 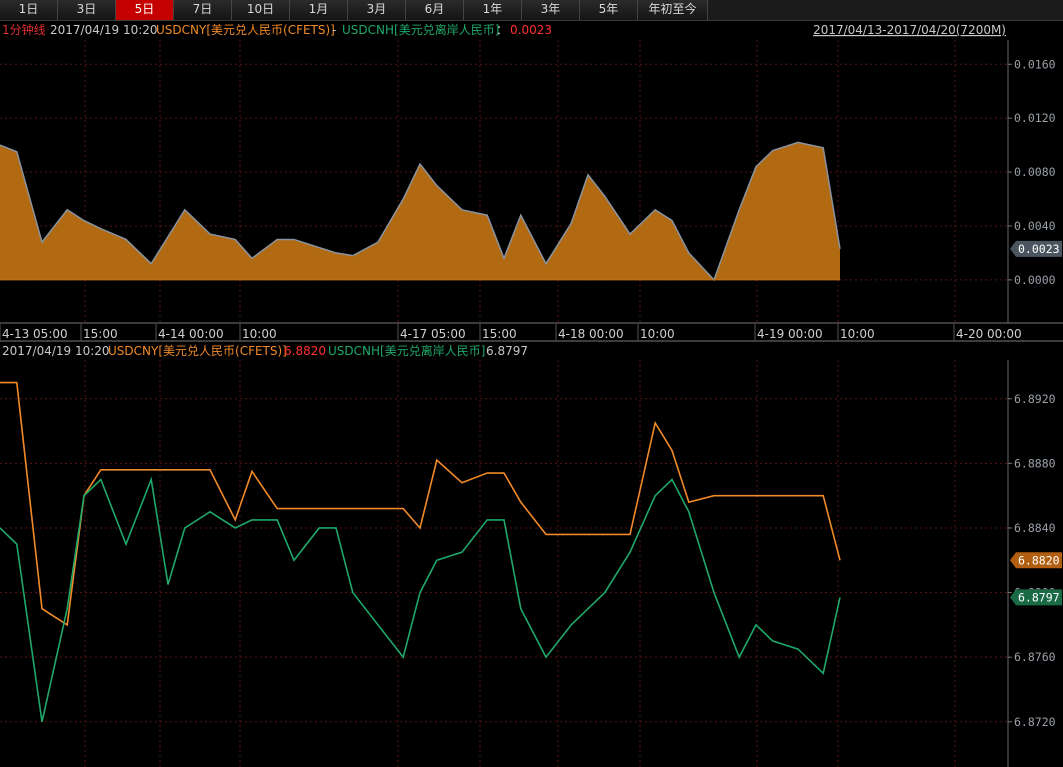 What do you see at coordinates (433, 334) in the screenshot?
I see `x-tick-label: 4-17 05:00` at bounding box center [433, 334].